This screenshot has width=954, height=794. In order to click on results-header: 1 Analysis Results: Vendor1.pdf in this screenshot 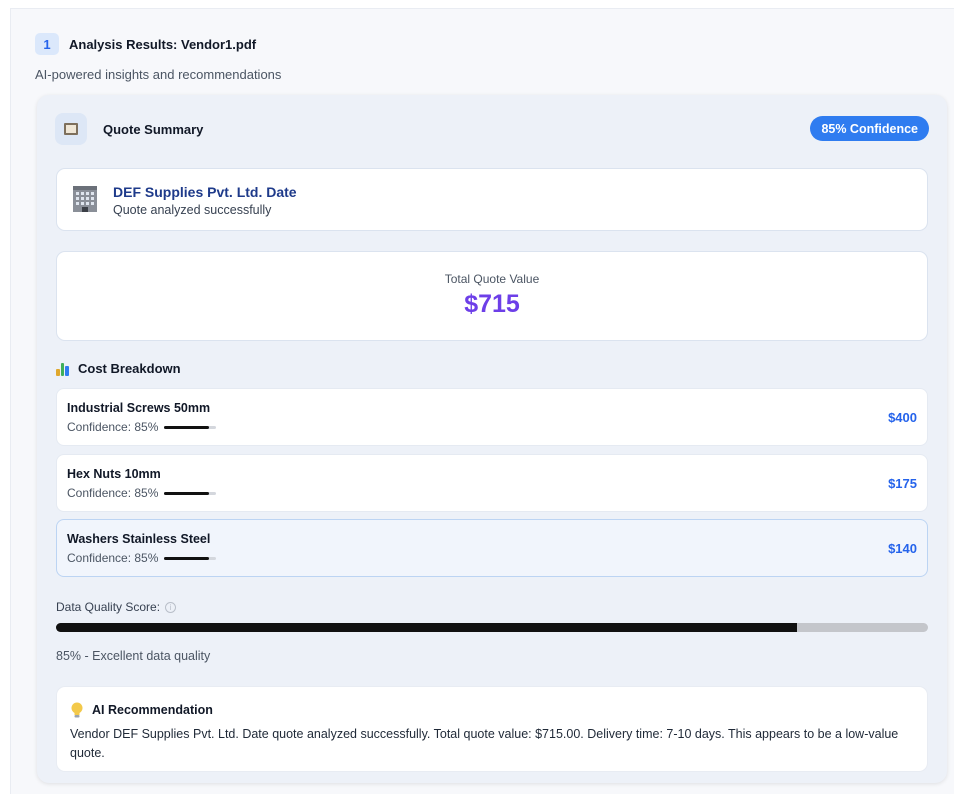, I will do `click(145, 44)`.